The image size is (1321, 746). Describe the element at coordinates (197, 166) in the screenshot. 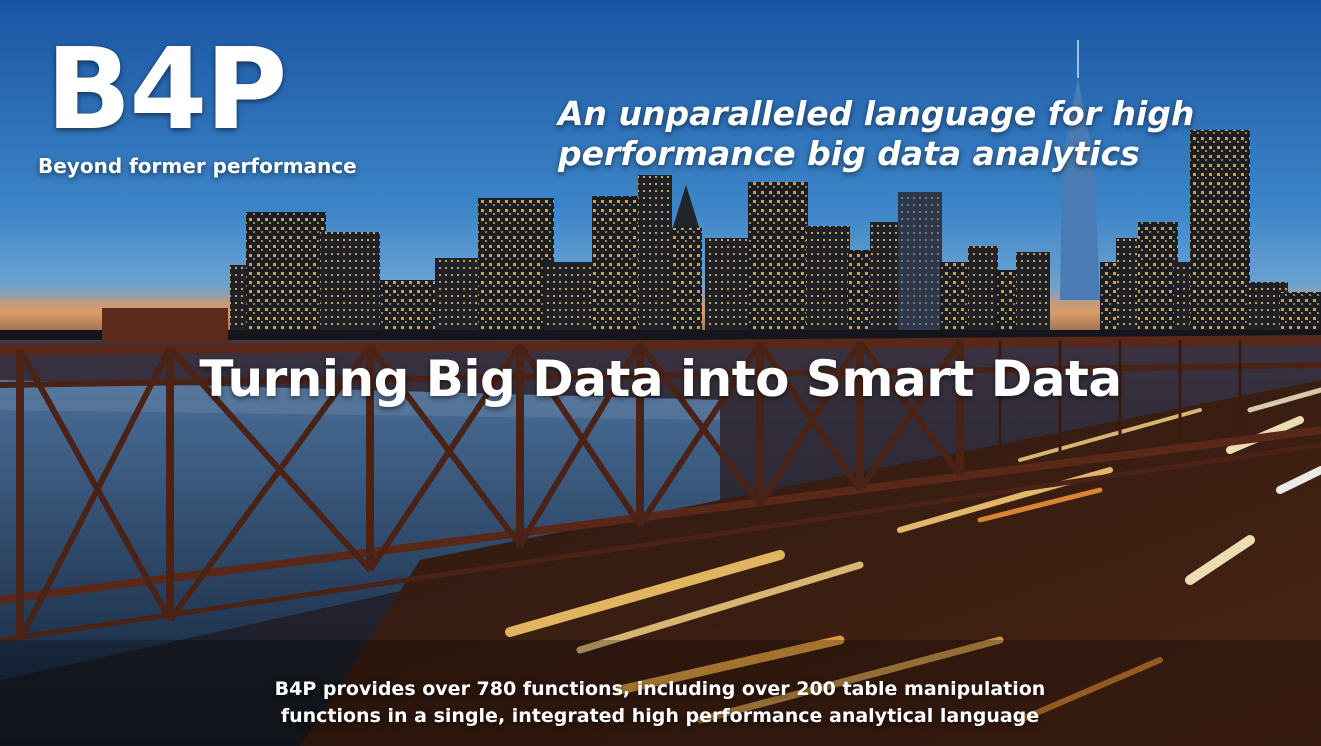

I see `brand-tagline: Beyond former performance` at that location.